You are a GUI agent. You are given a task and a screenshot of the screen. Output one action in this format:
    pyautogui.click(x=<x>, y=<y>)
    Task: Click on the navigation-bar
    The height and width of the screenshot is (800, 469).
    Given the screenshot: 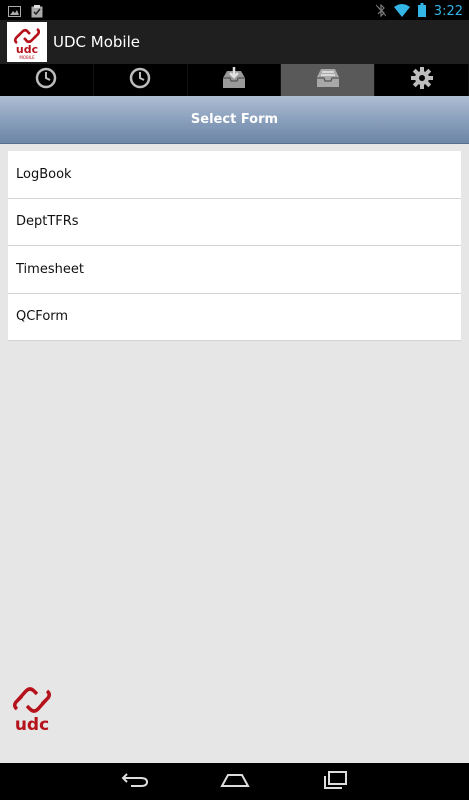 What is the action you would take?
    pyautogui.click(x=234, y=781)
    